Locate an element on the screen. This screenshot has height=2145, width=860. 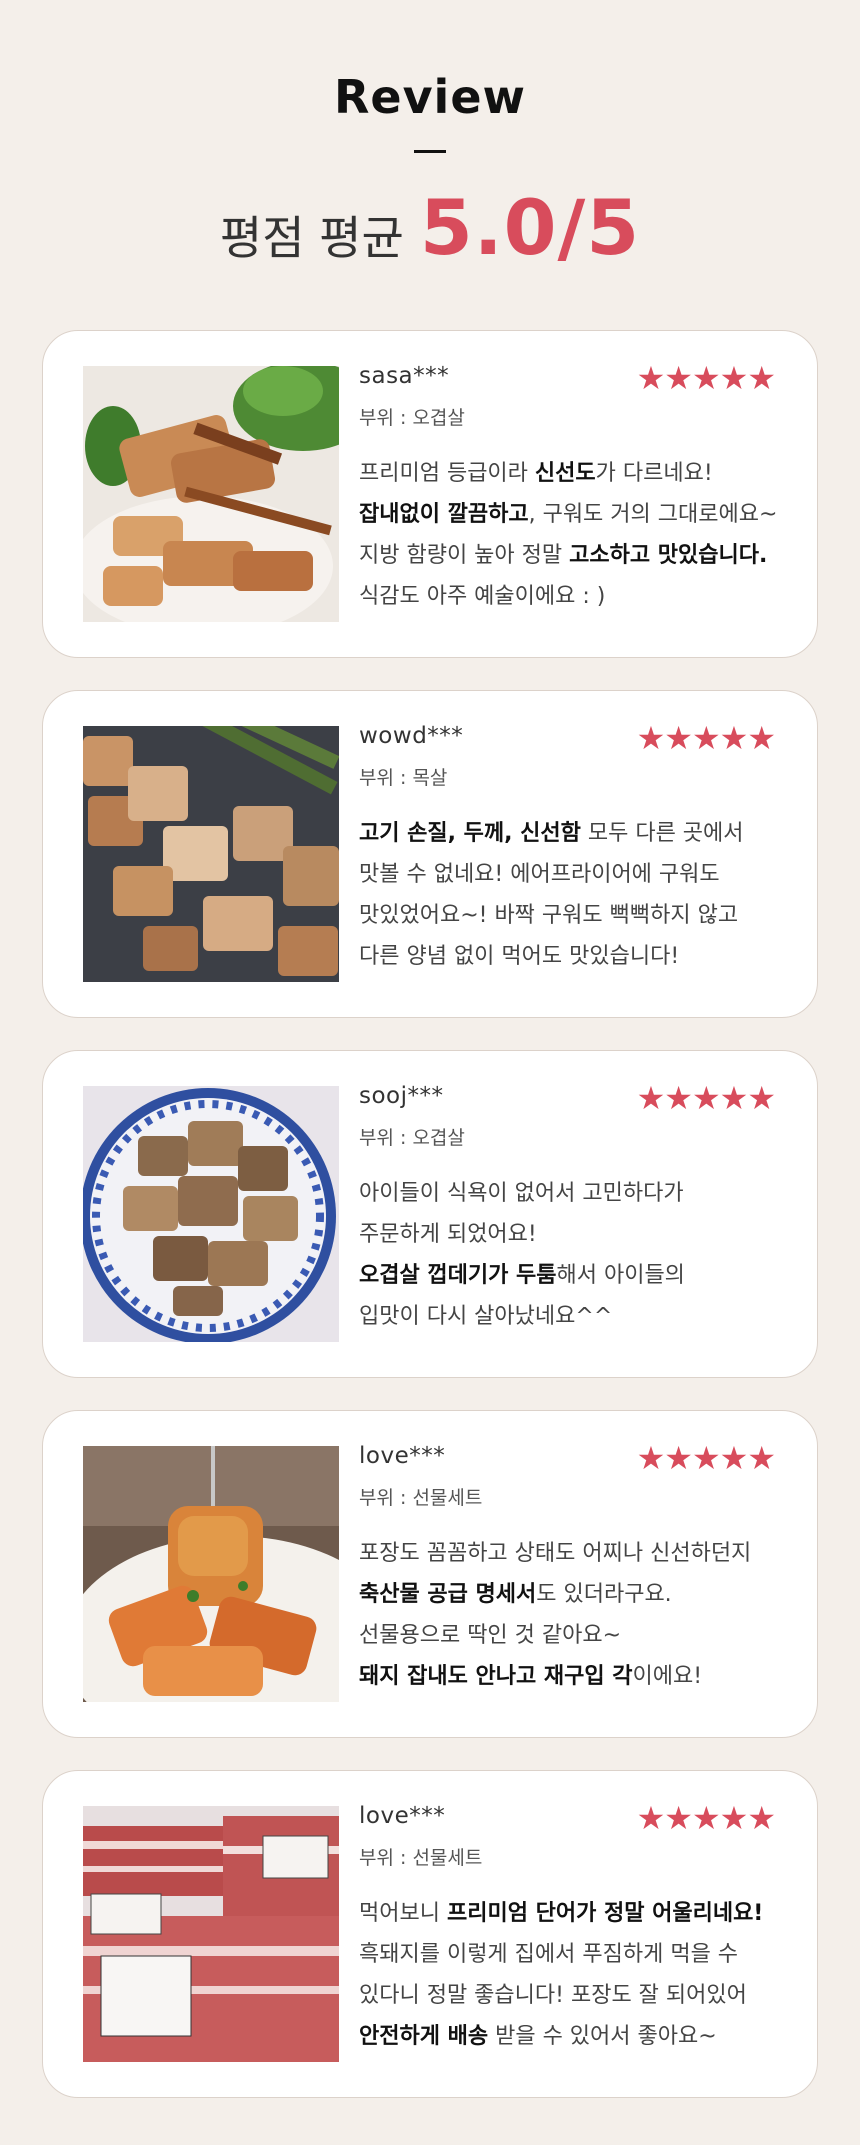
review-line: 포장도 꼼꼼하고 상태도 어찌나 신선하던지 is located at coordinates (574, 1553).